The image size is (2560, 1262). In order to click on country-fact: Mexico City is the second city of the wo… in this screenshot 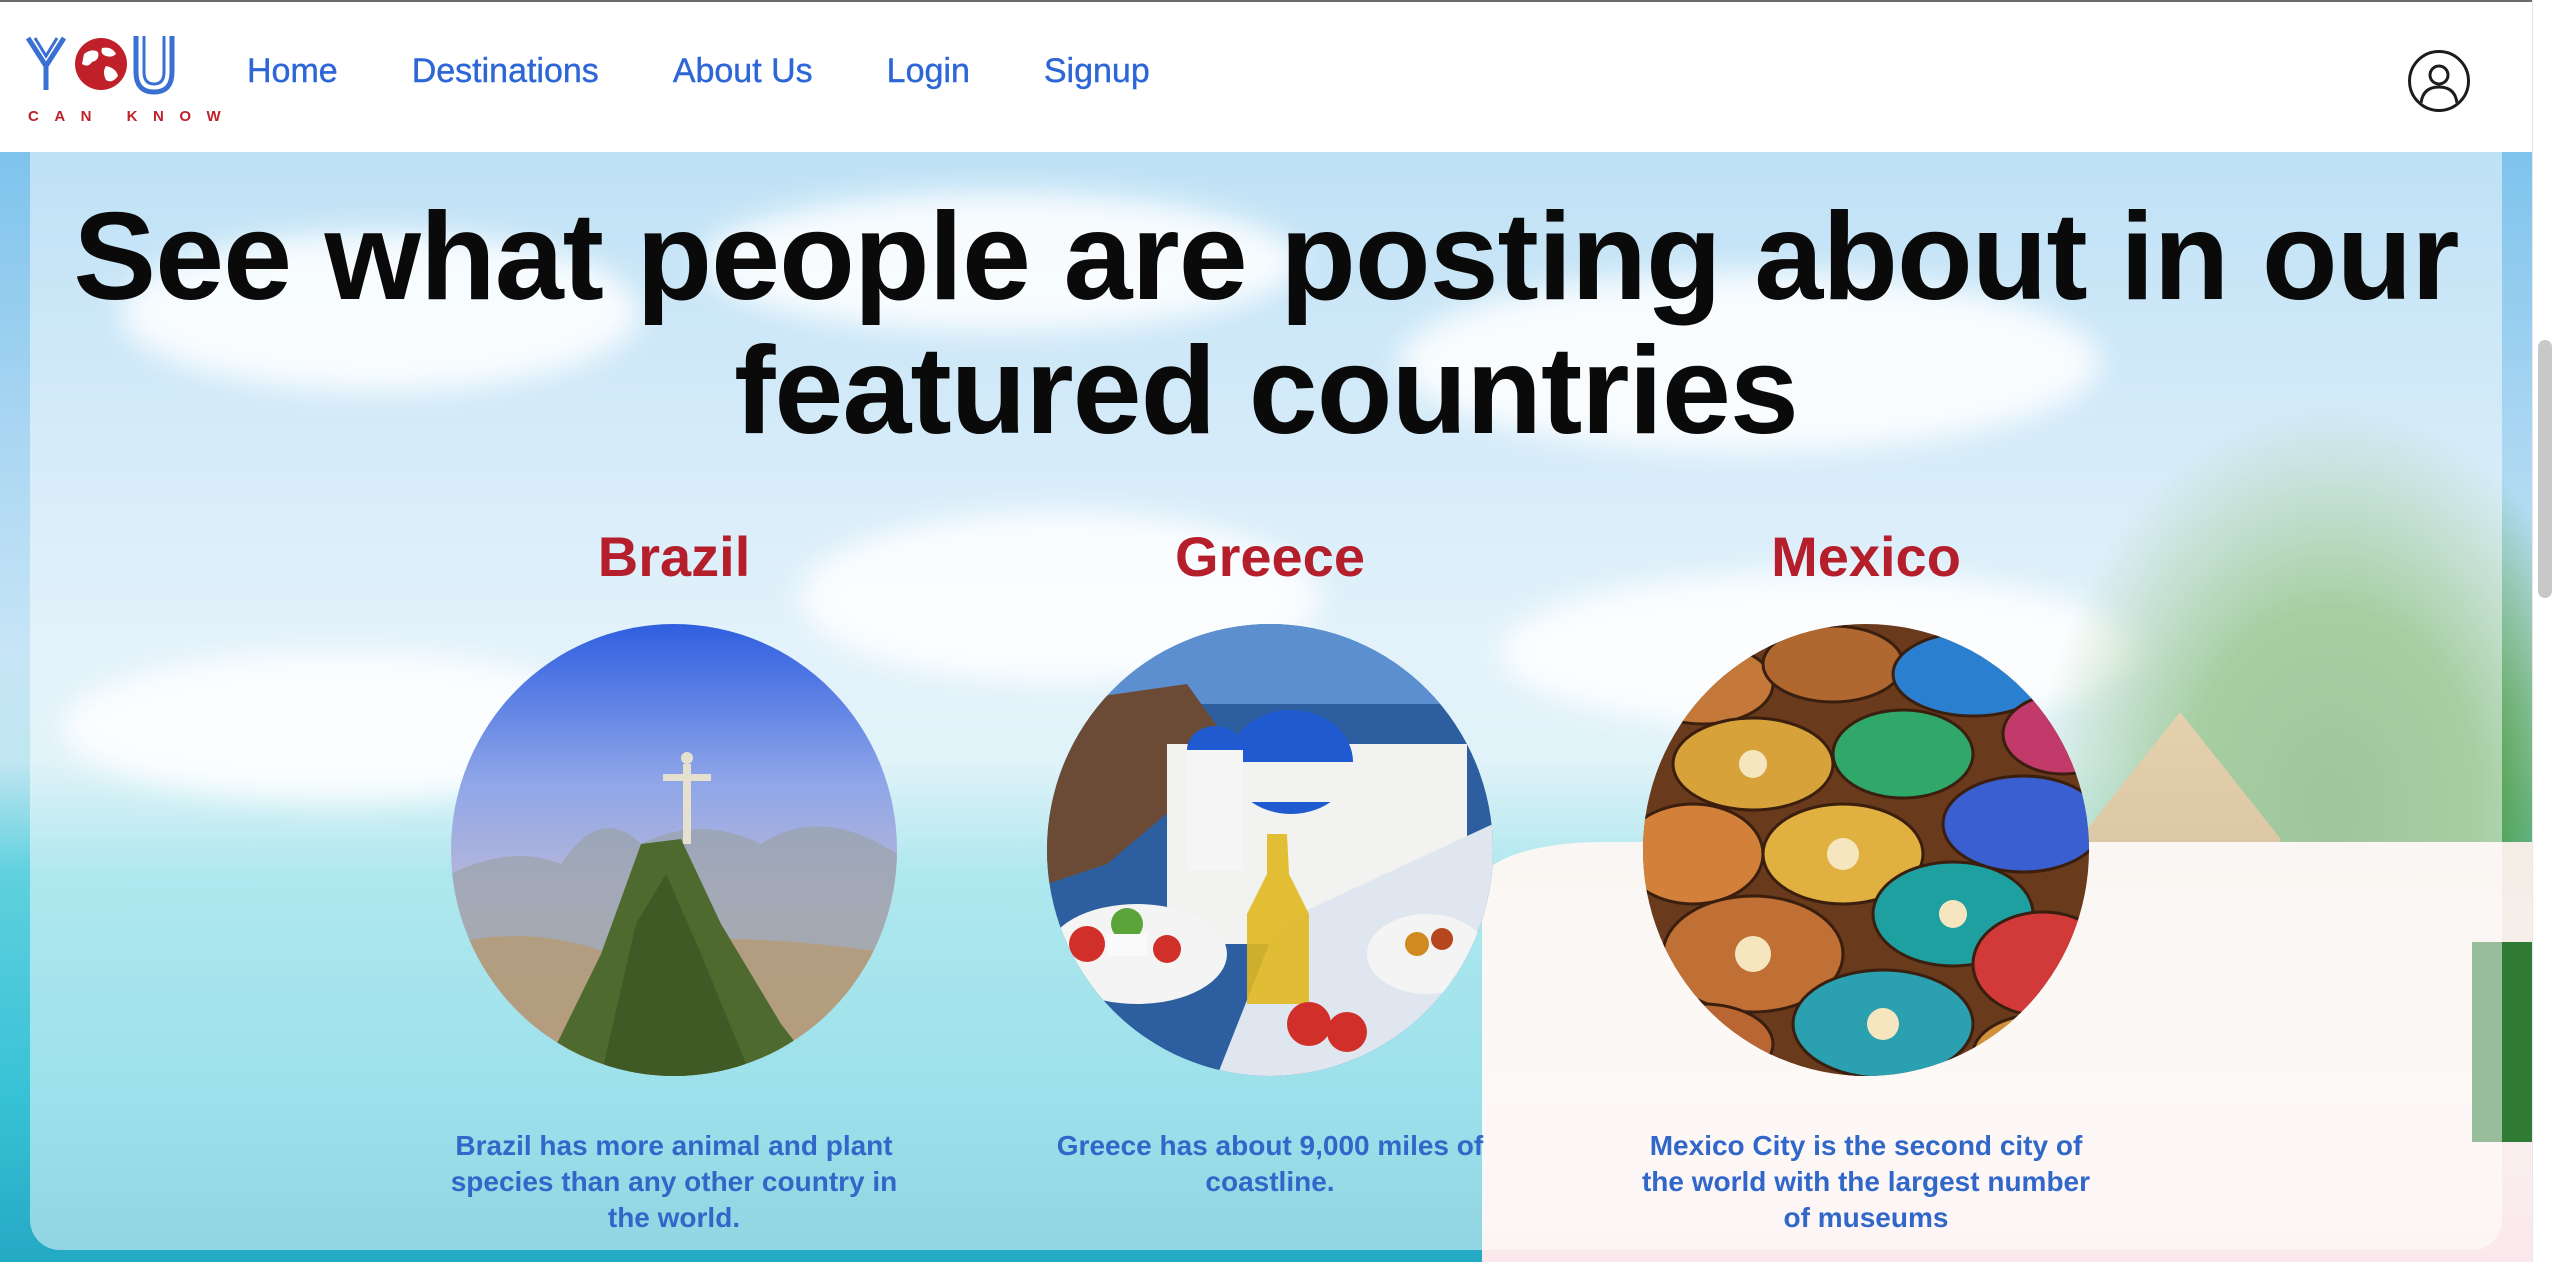, I will do `click(1866, 1181)`.